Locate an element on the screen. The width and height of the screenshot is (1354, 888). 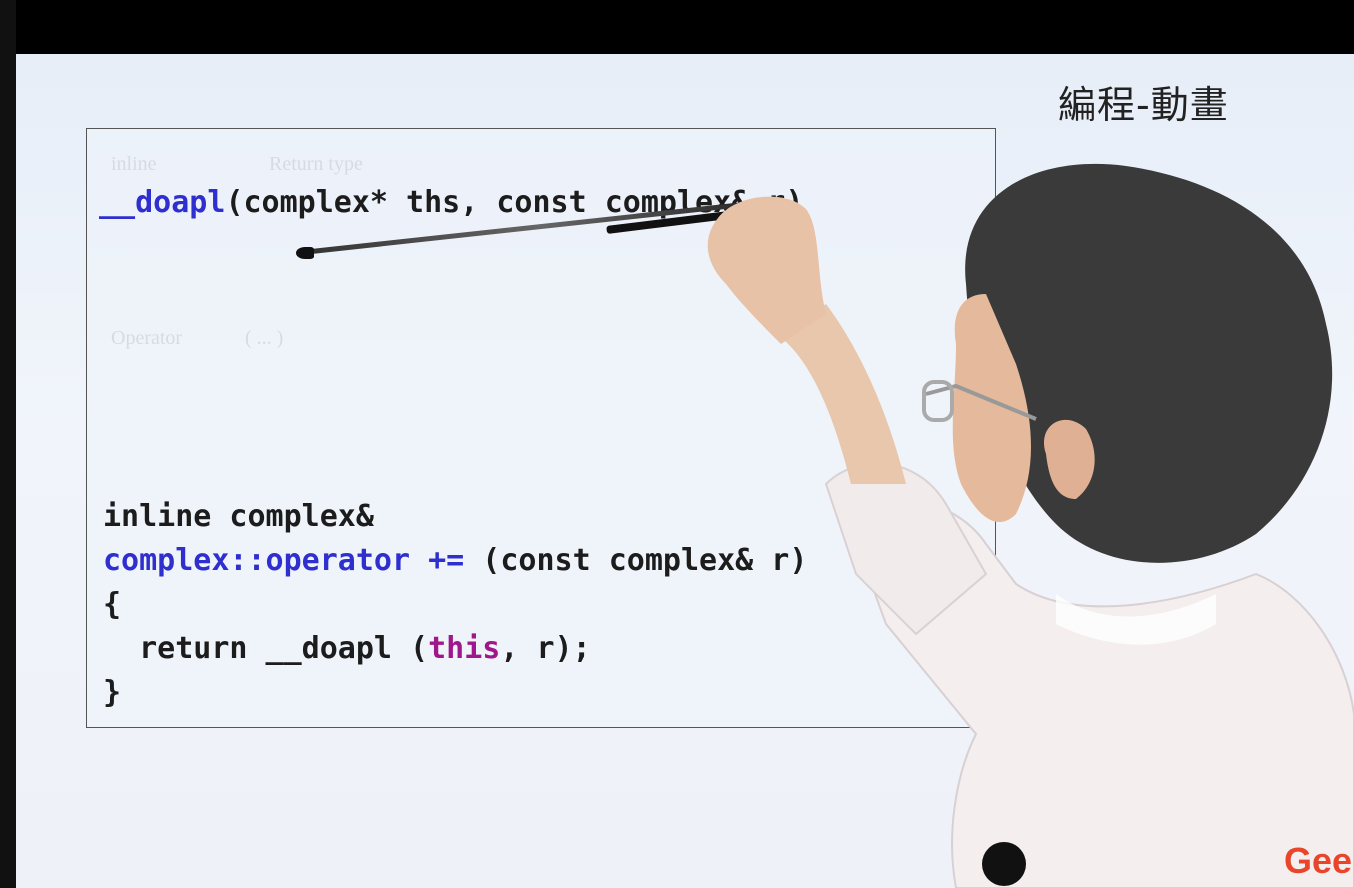
code-line-return: return __doapl (this, r); is located at coordinates (347, 649).